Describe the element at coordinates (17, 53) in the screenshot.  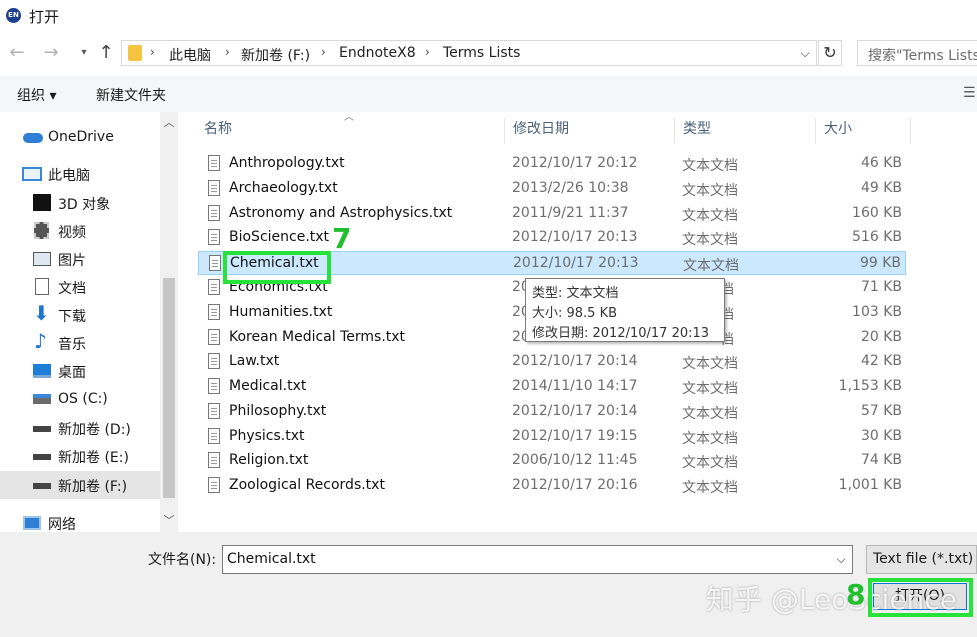
I see `back-arrow-icon: ←` at that location.